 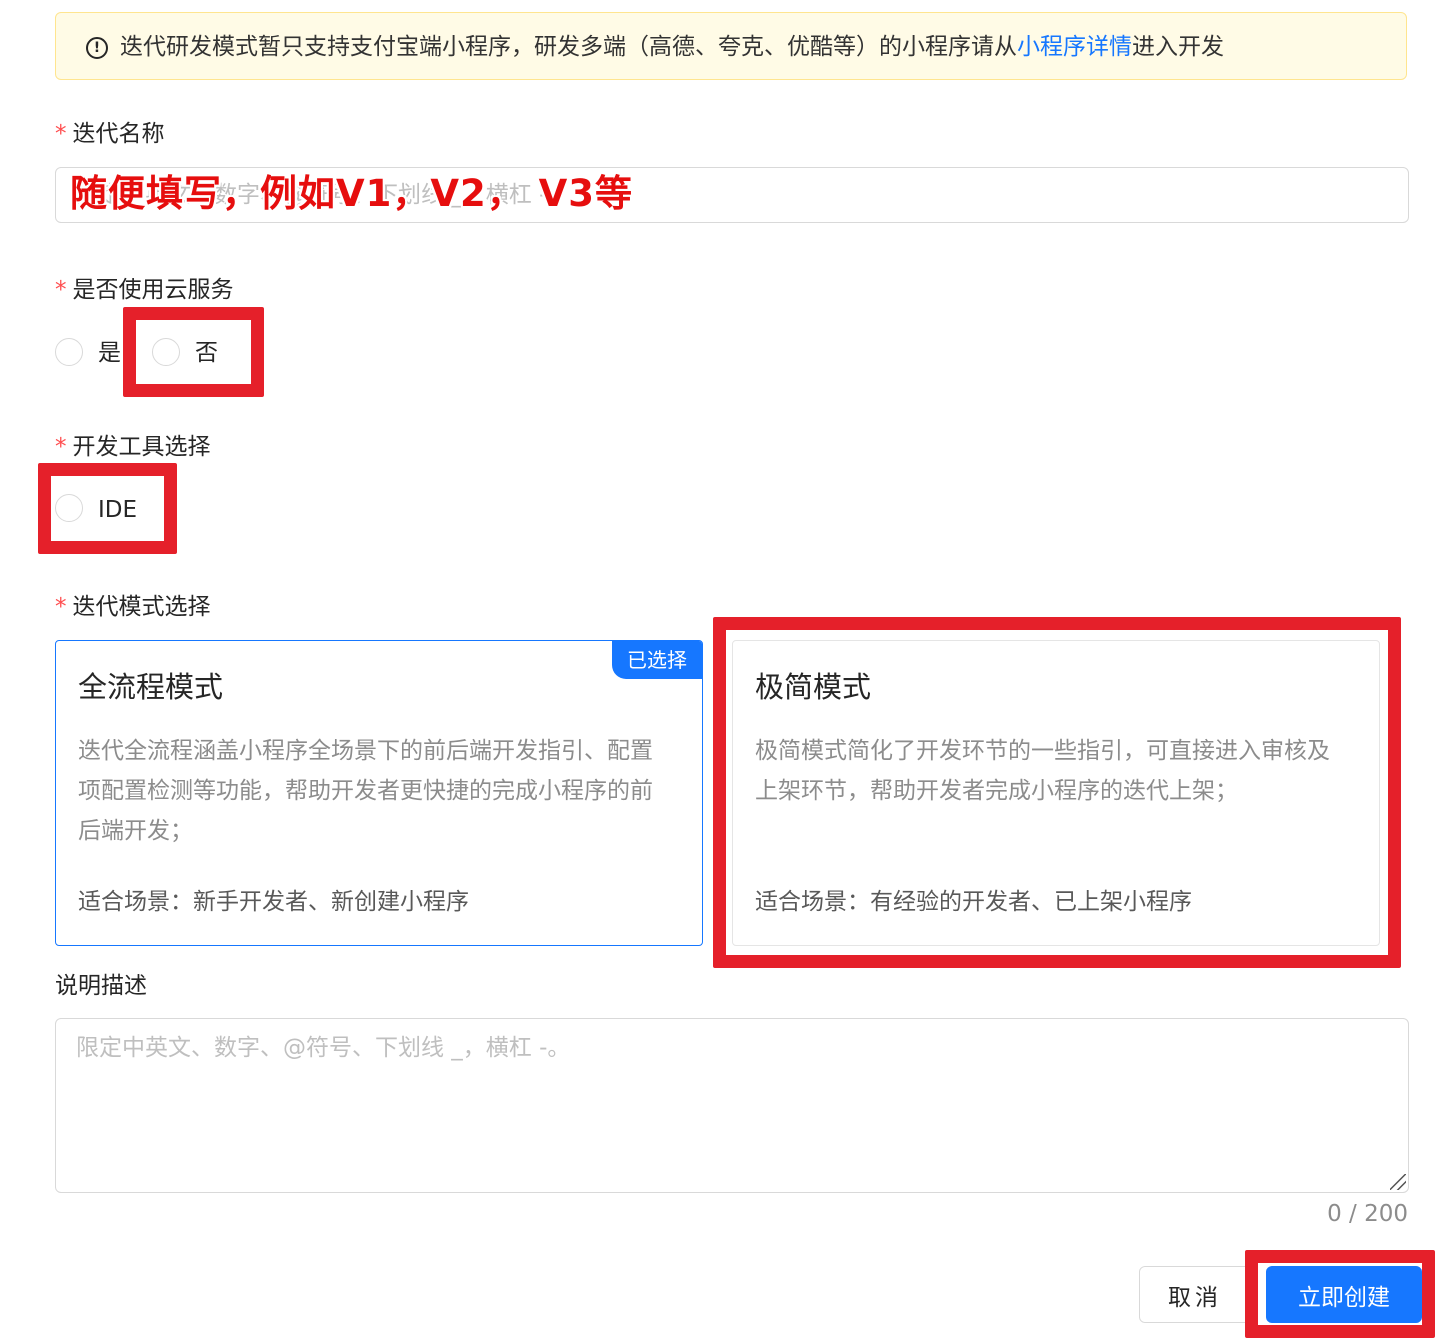 What do you see at coordinates (1398, 1182) in the screenshot?
I see `resize-handle-icon` at bounding box center [1398, 1182].